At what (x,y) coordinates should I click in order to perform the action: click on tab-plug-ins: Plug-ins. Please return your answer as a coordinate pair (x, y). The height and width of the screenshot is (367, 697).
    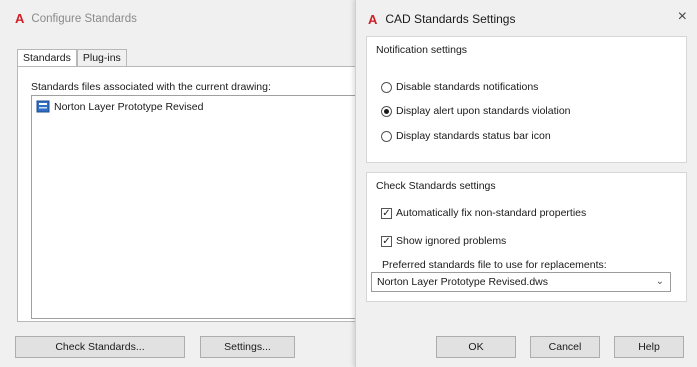
    Looking at the image, I should click on (101, 58).